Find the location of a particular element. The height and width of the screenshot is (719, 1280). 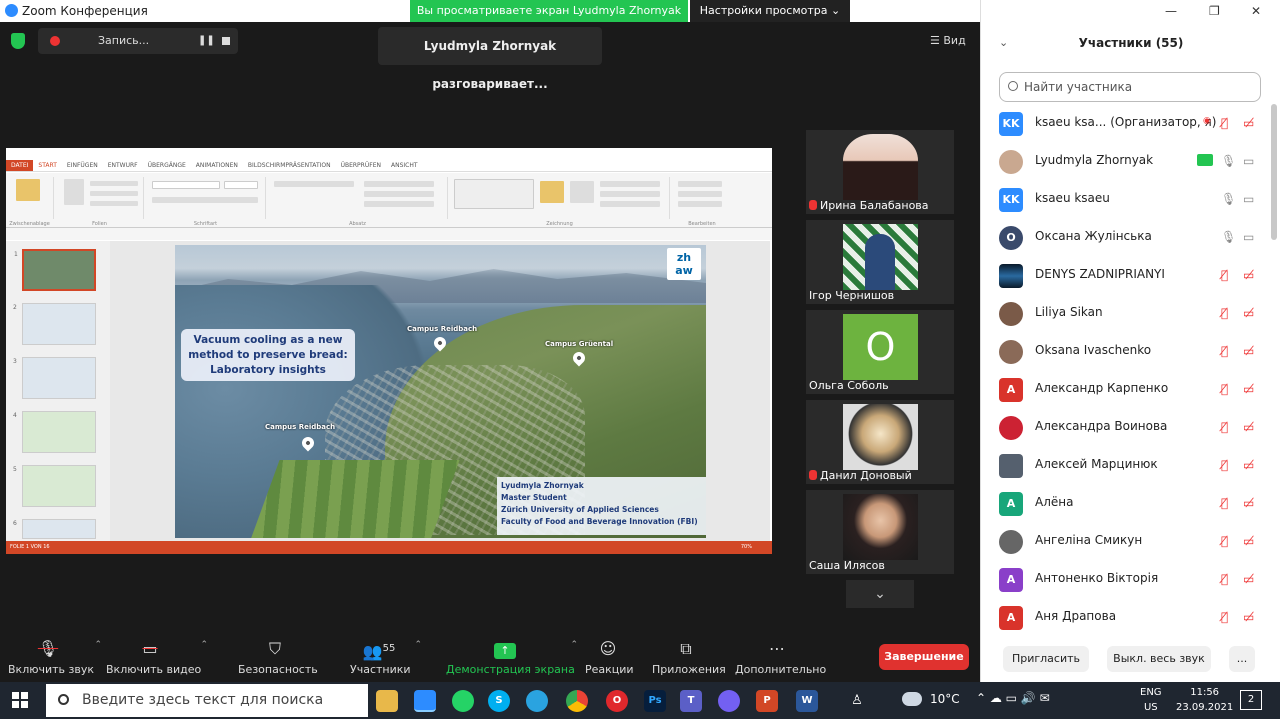

scroll-down-button: ⌄ is located at coordinates (880, 594).